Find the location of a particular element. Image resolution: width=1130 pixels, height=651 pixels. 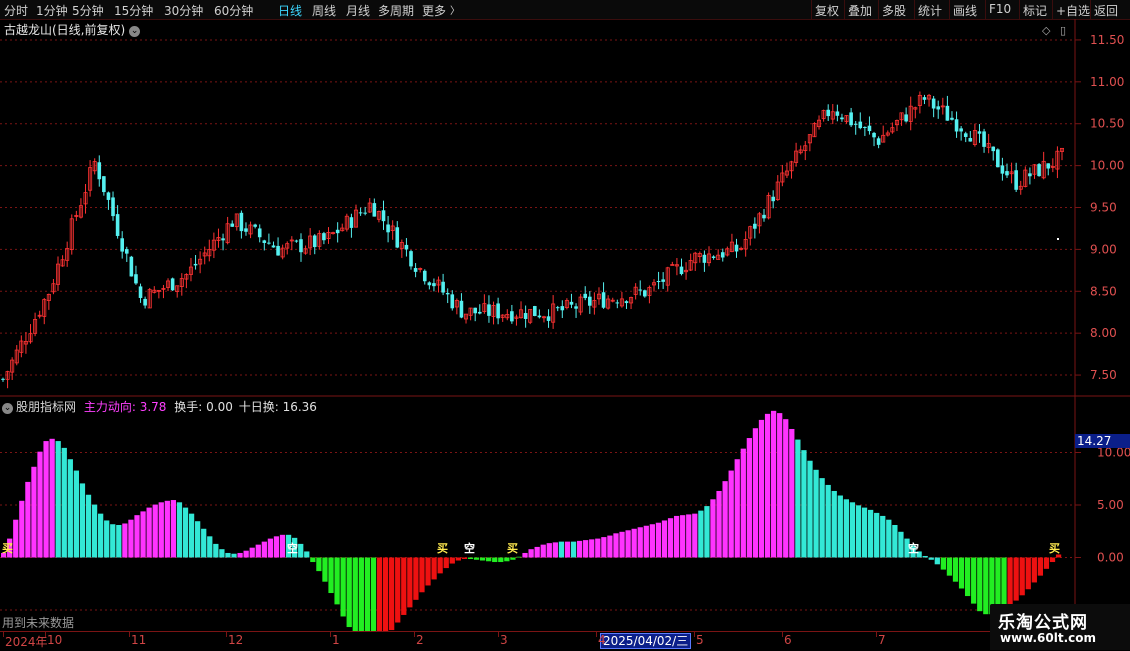

future-data-note: 用到未来数据 is located at coordinates (38, 623).